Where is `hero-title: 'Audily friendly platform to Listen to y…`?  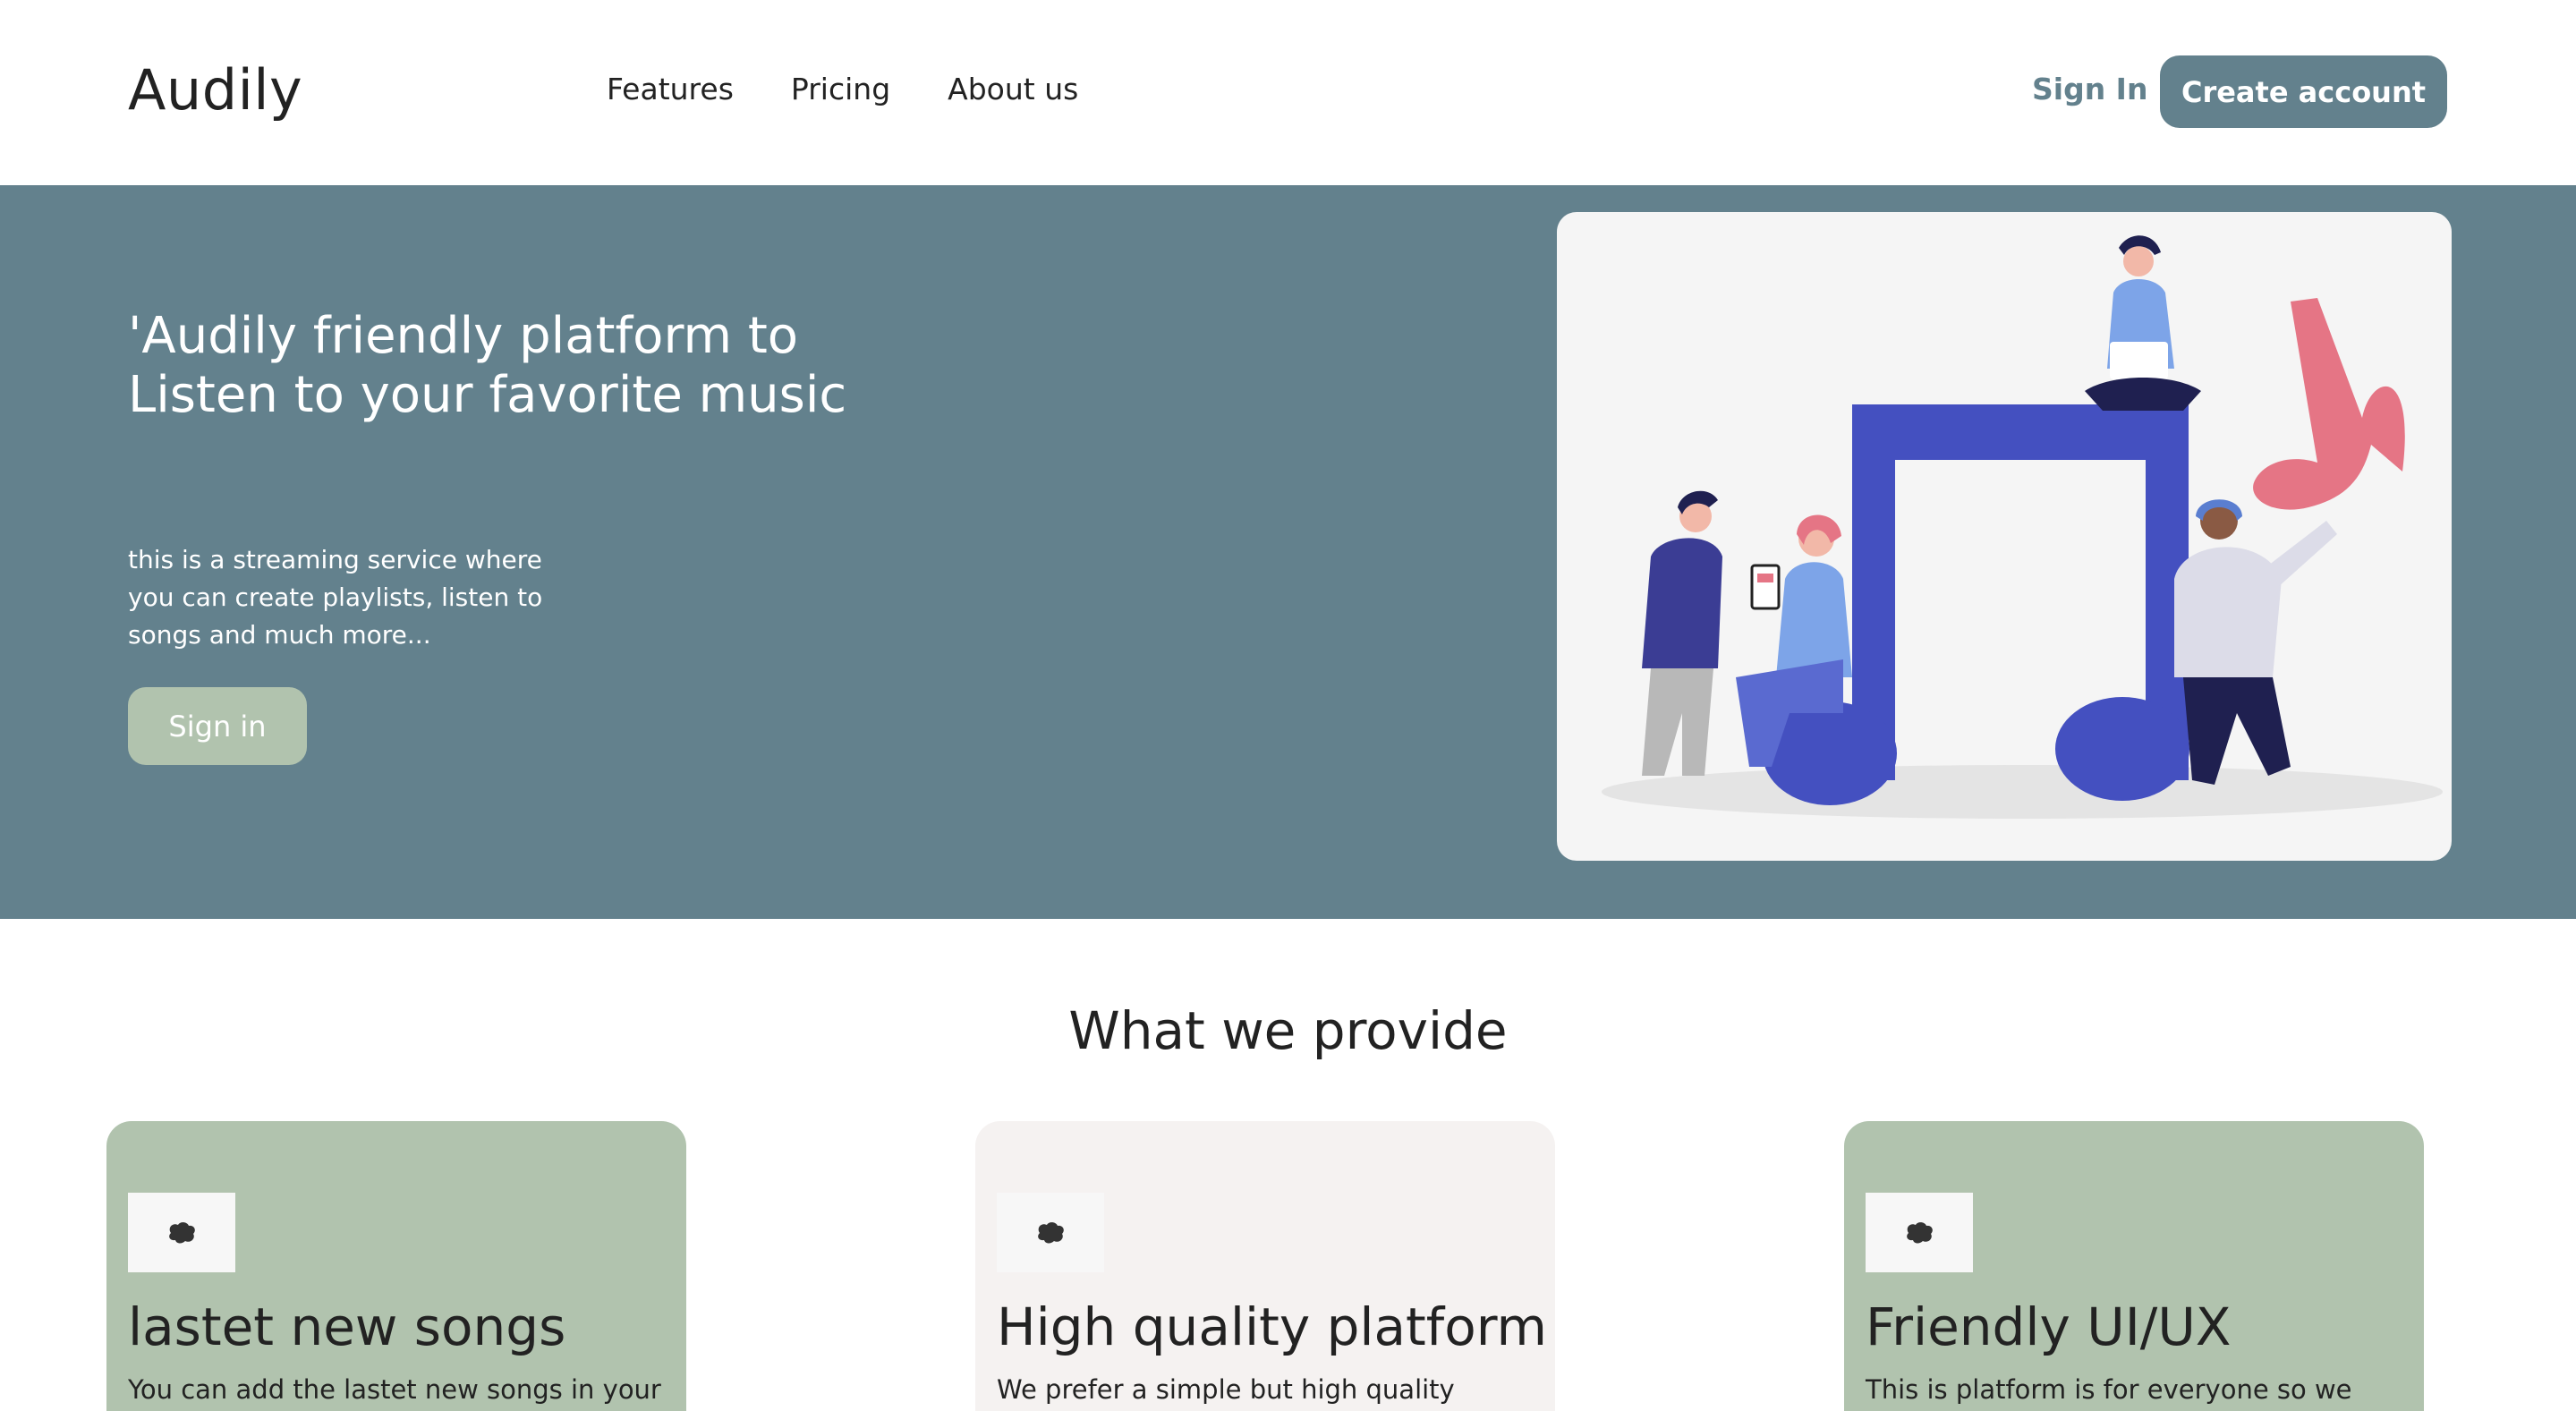 hero-title: 'Audily friendly platform to Listen to y… is located at coordinates (487, 365).